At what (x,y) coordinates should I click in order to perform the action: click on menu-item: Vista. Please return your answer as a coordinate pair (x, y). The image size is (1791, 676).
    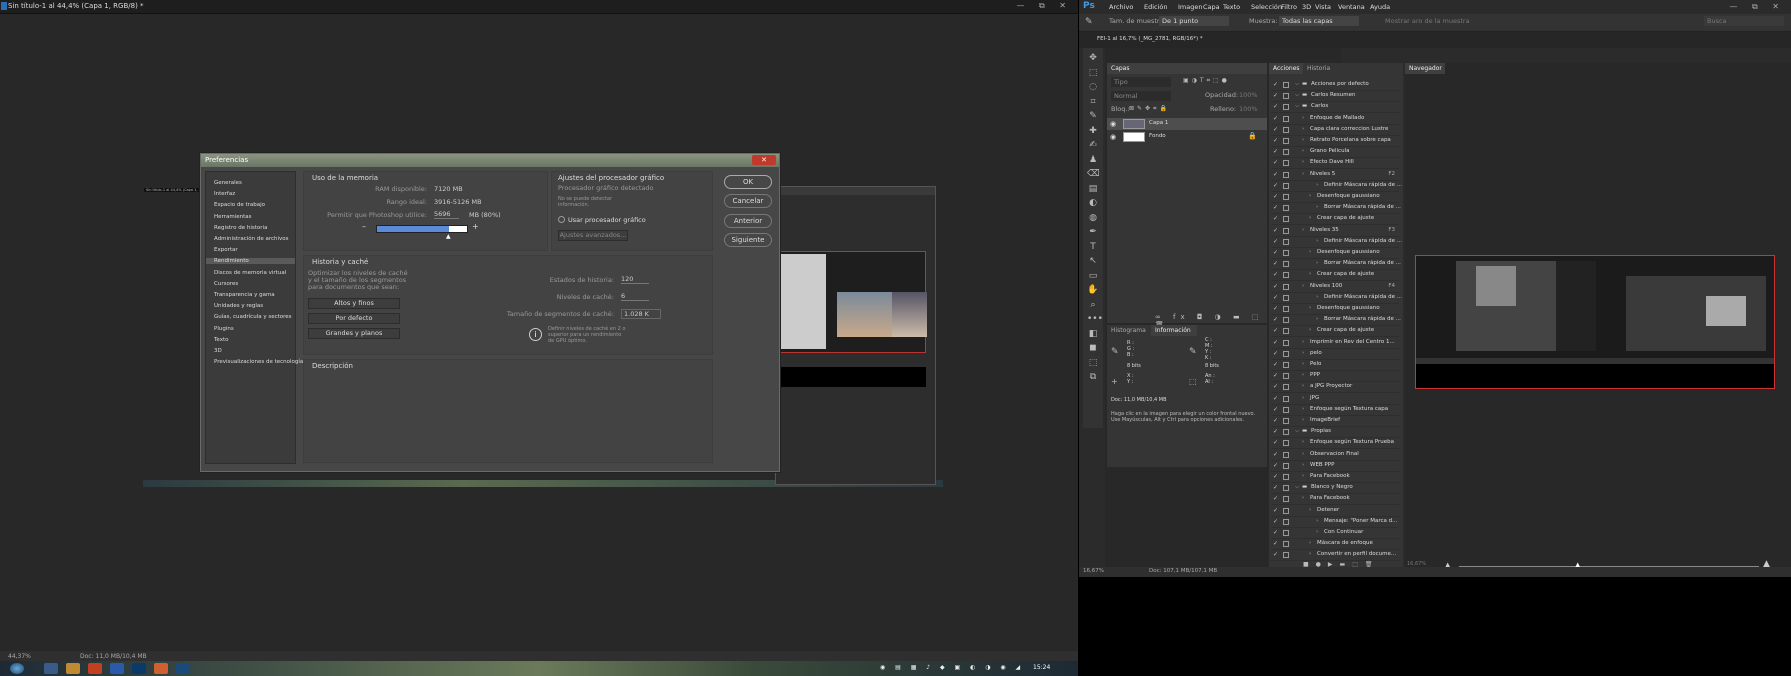
    Looking at the image, I should click on (1323, 7).